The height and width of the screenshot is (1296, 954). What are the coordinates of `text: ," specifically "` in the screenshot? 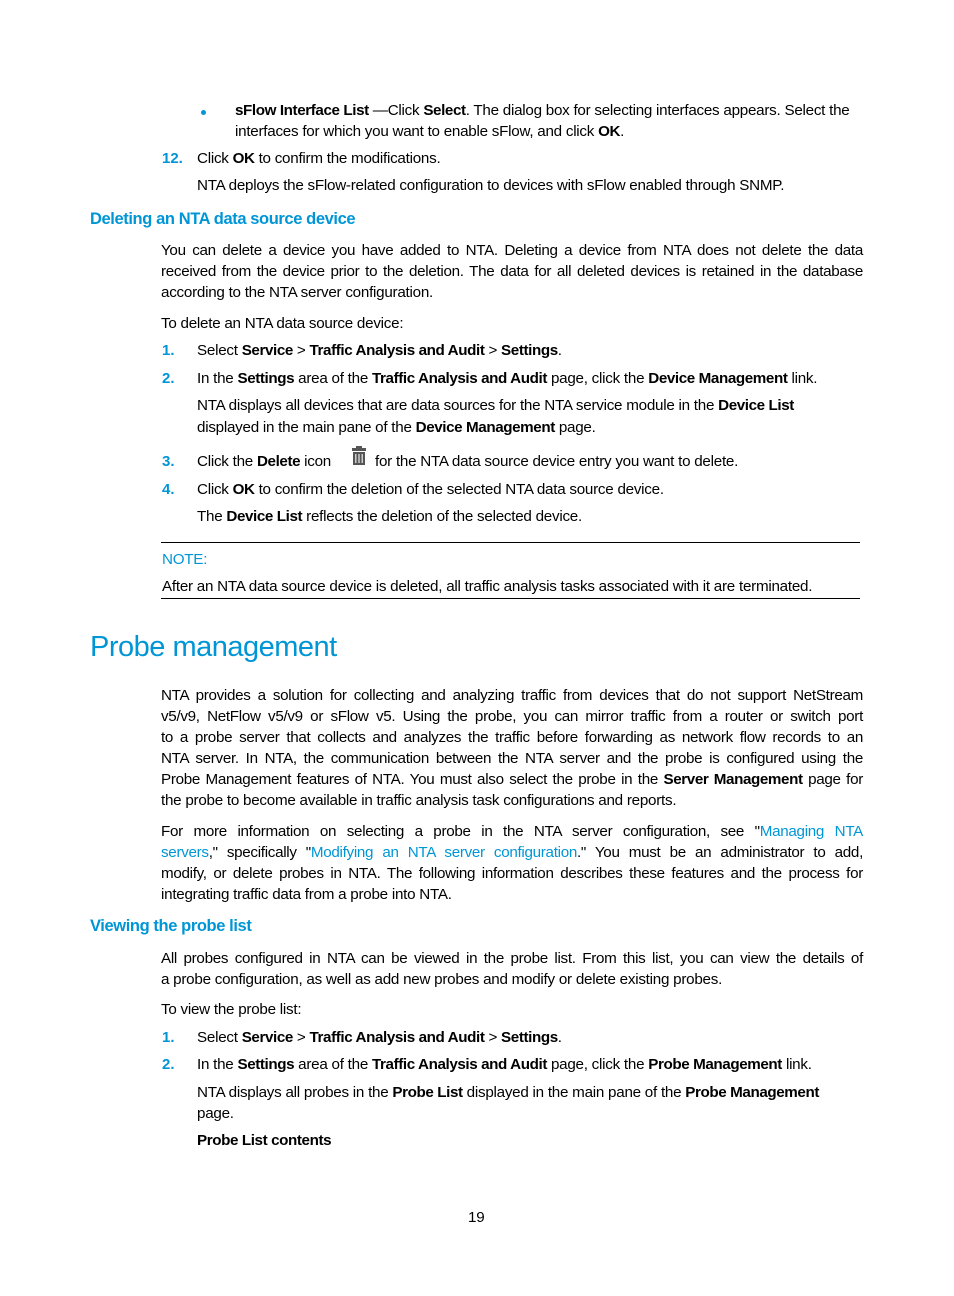 It's located at (260, 852).